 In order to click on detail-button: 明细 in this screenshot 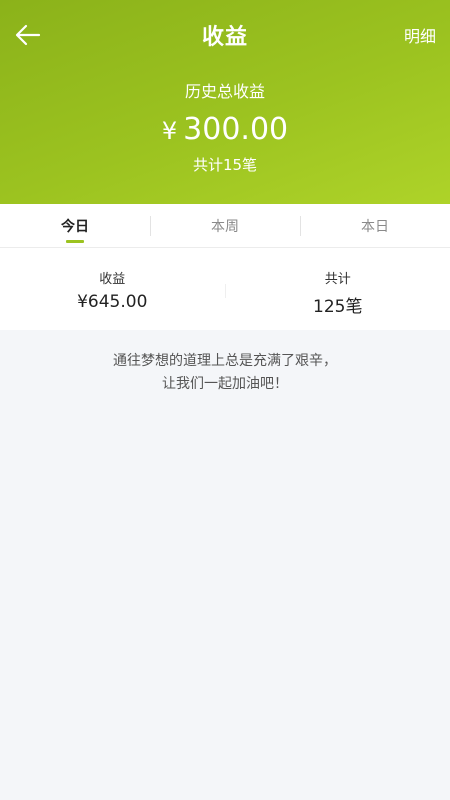, I will do `click(420, 35)`.